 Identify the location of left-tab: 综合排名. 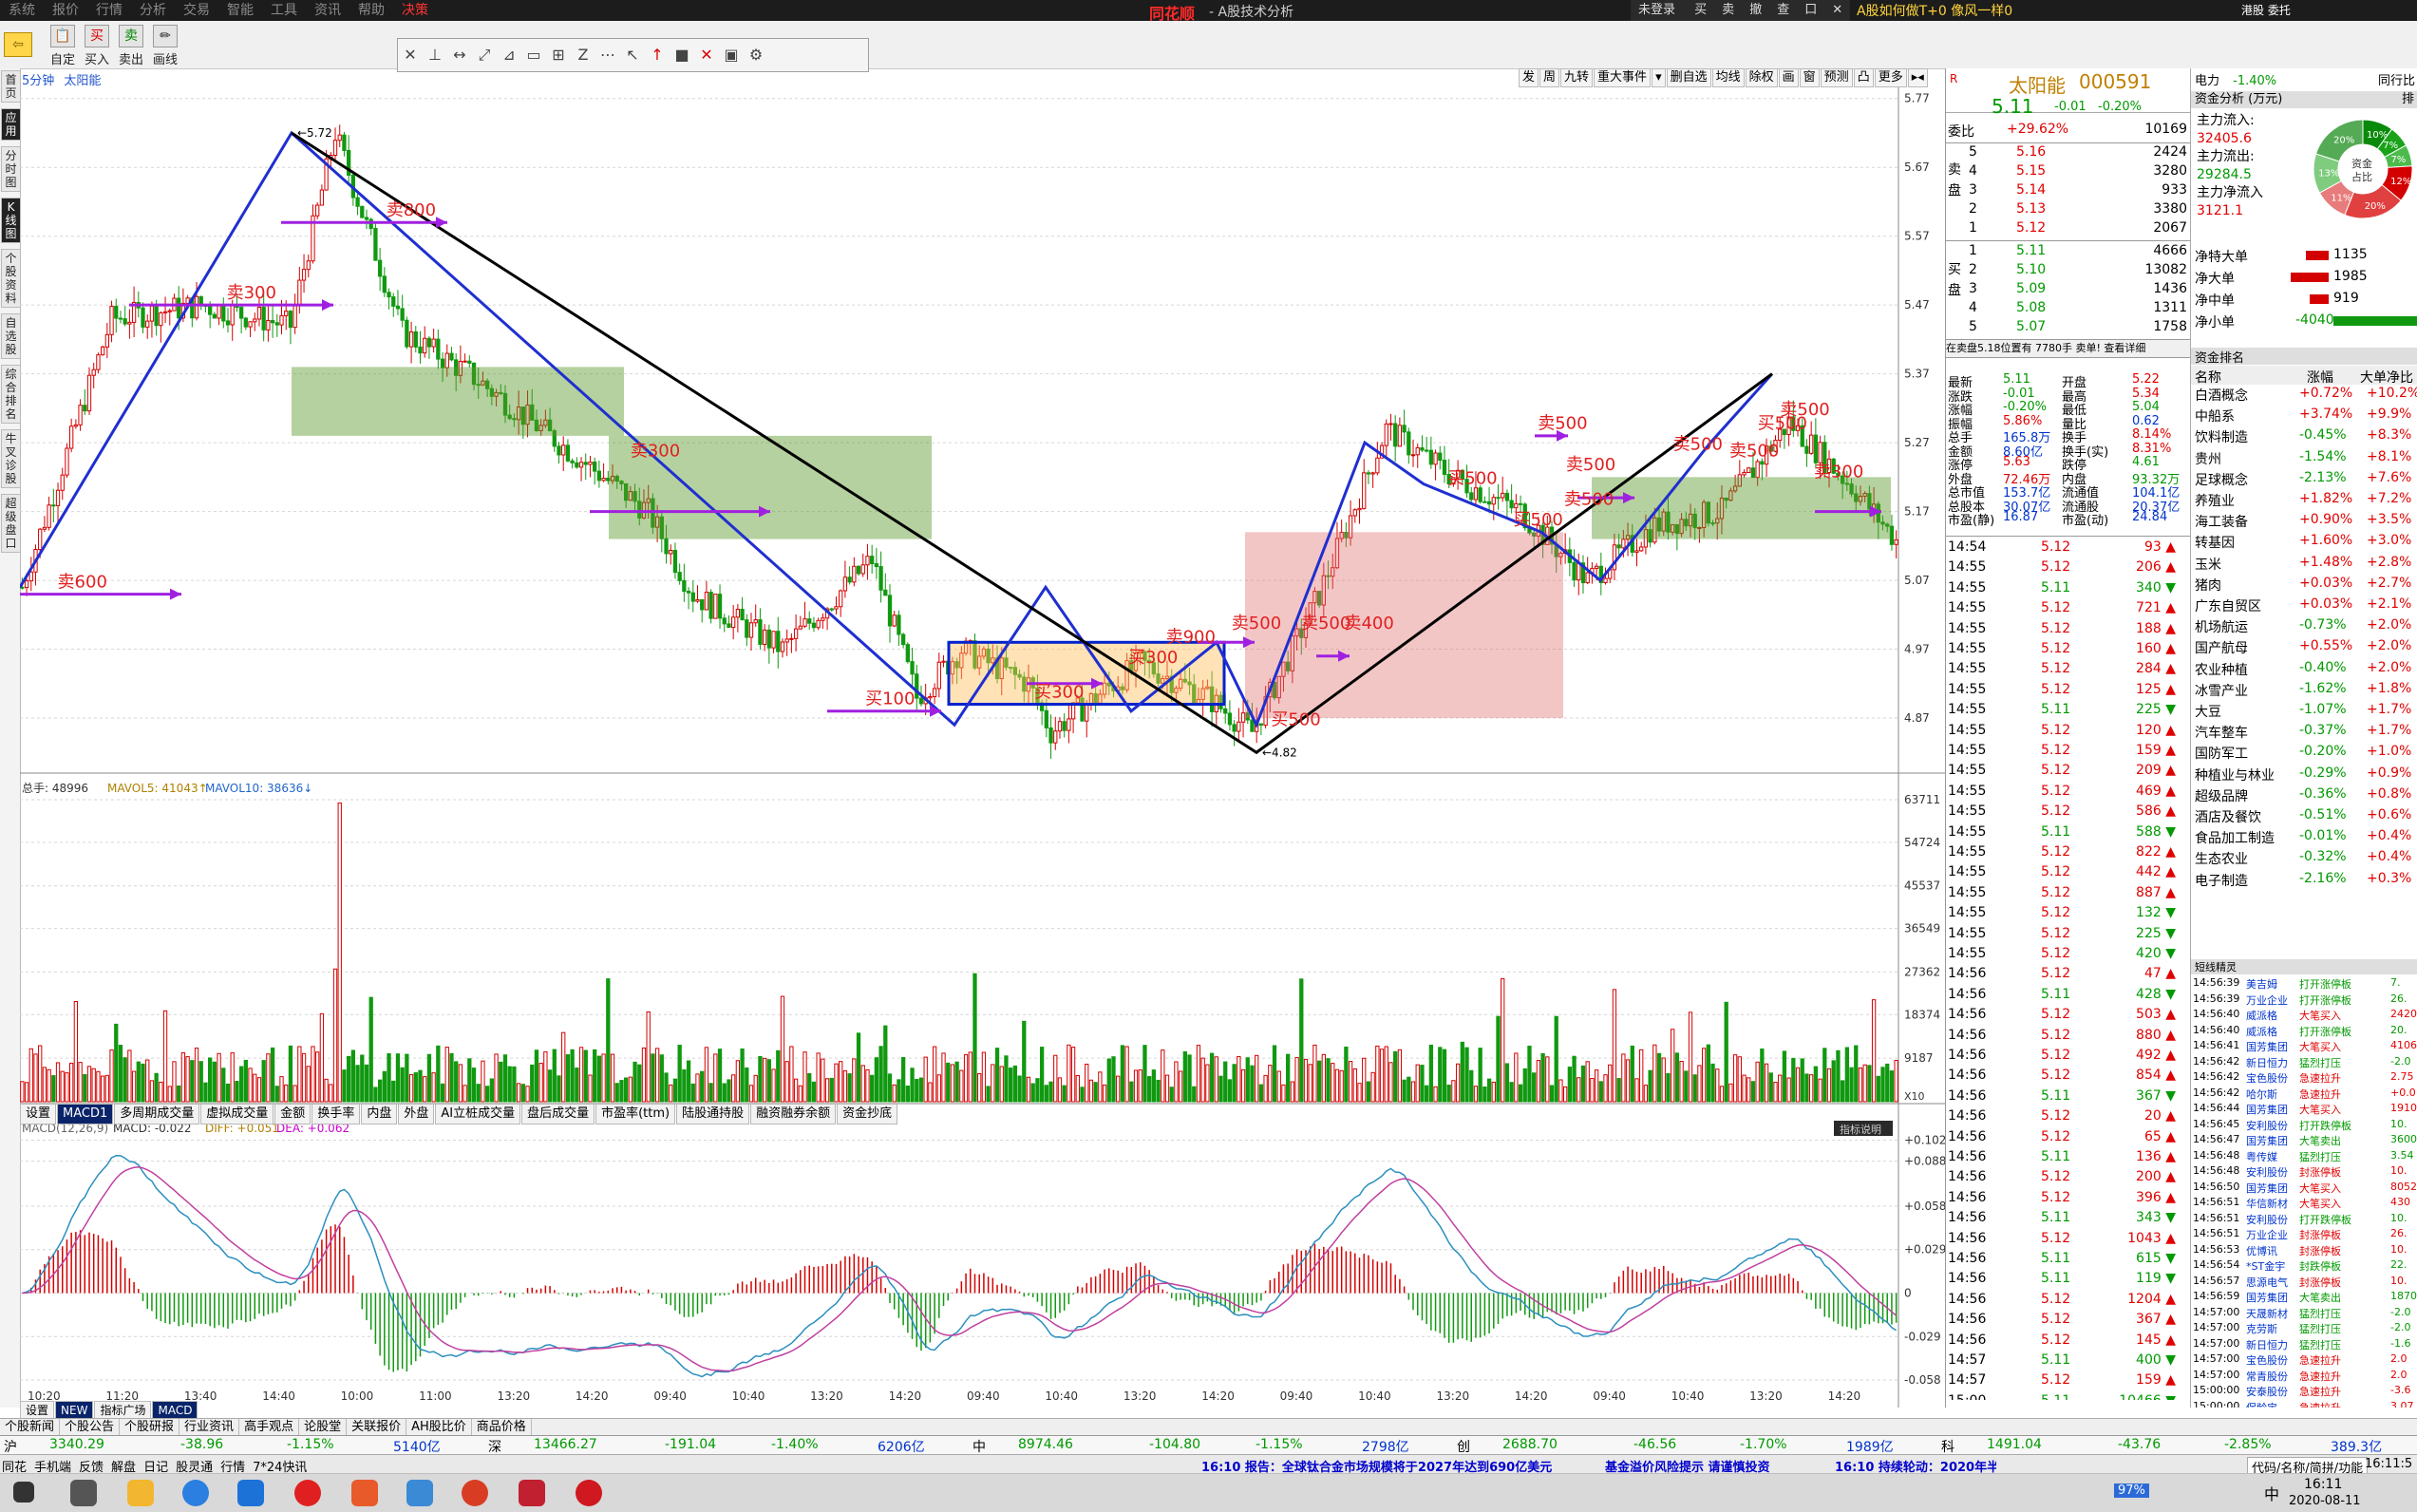
(11, 395).